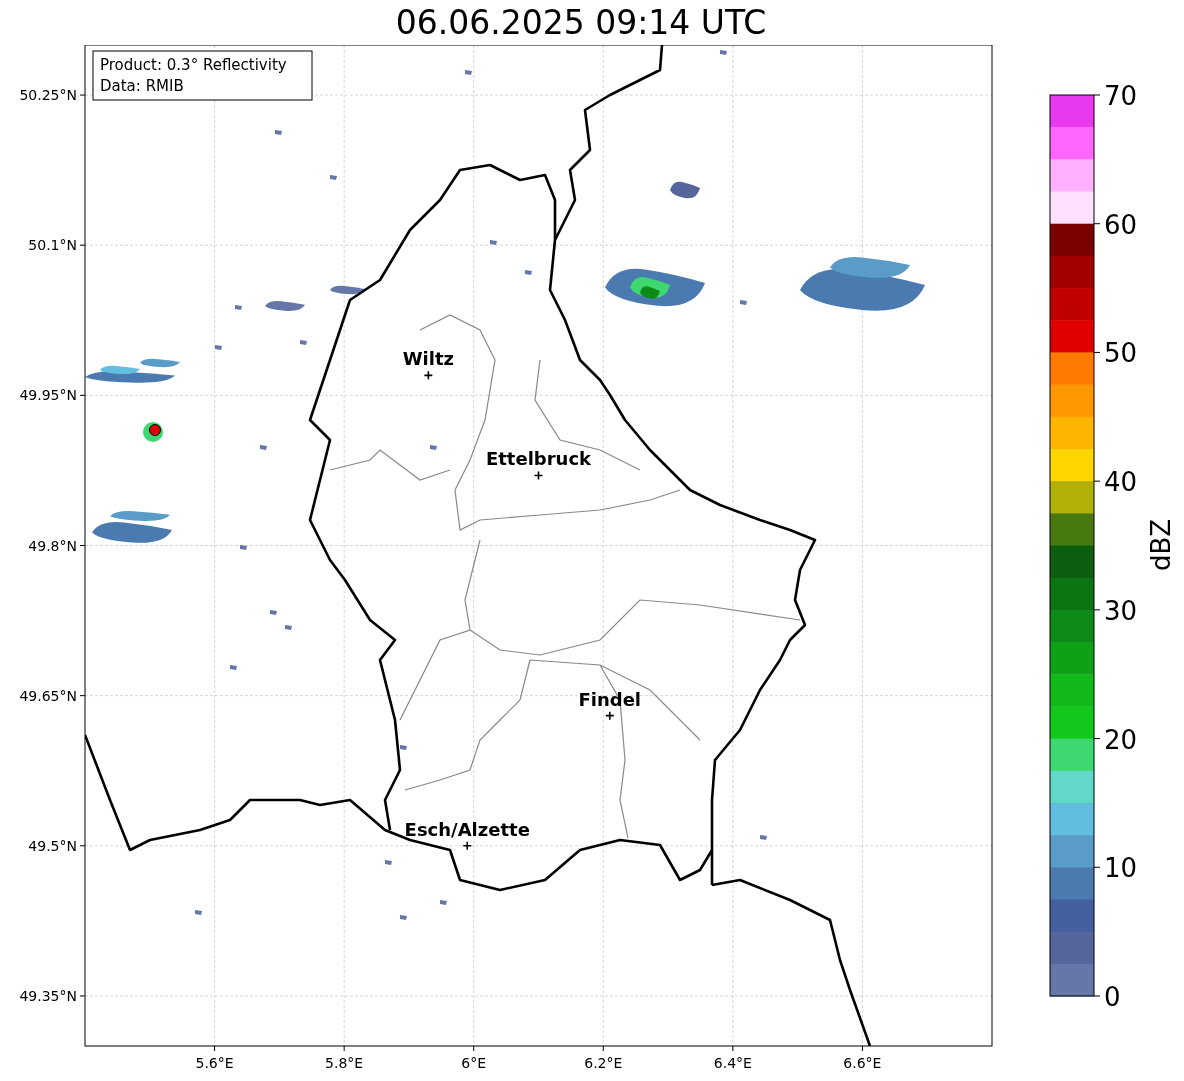 The height and width of the screenshot is (1081, 1184). I want to click on colorbar-tick-label: 30, so click(1121, 610).